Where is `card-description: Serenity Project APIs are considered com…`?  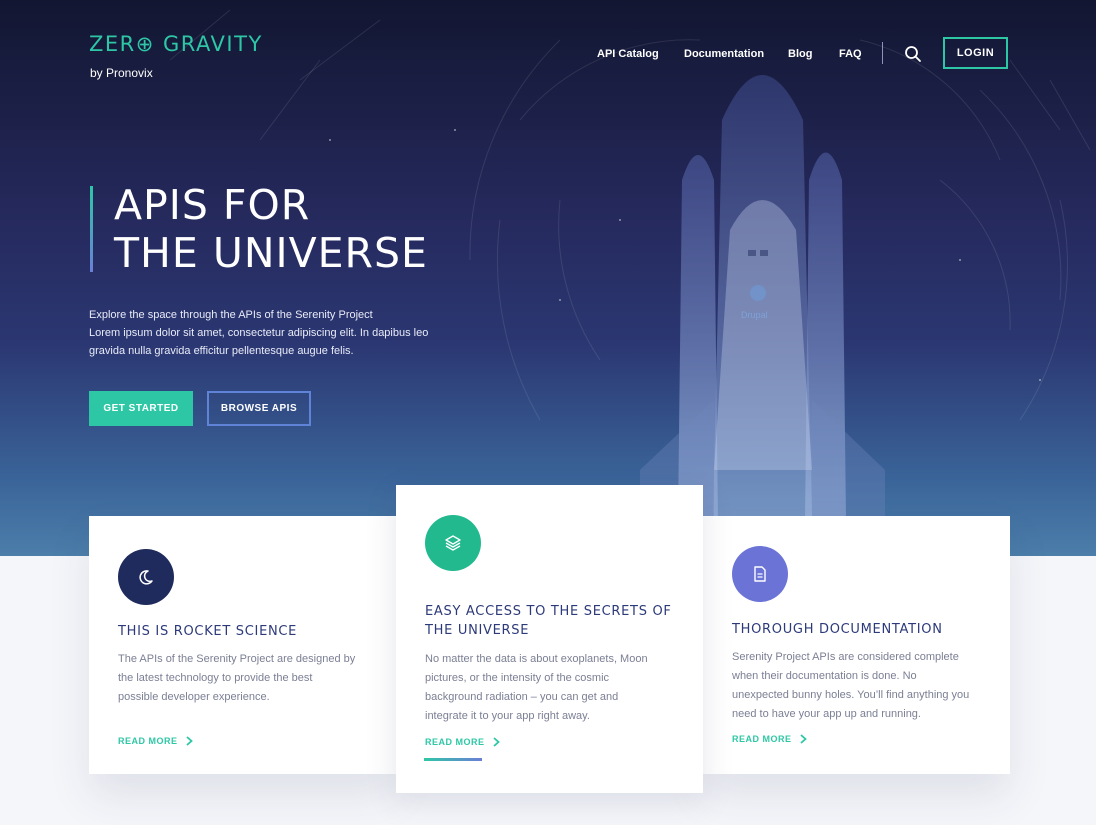 card-description: Serenity Project APIs are considered com… is located at coordinates (867, 686).